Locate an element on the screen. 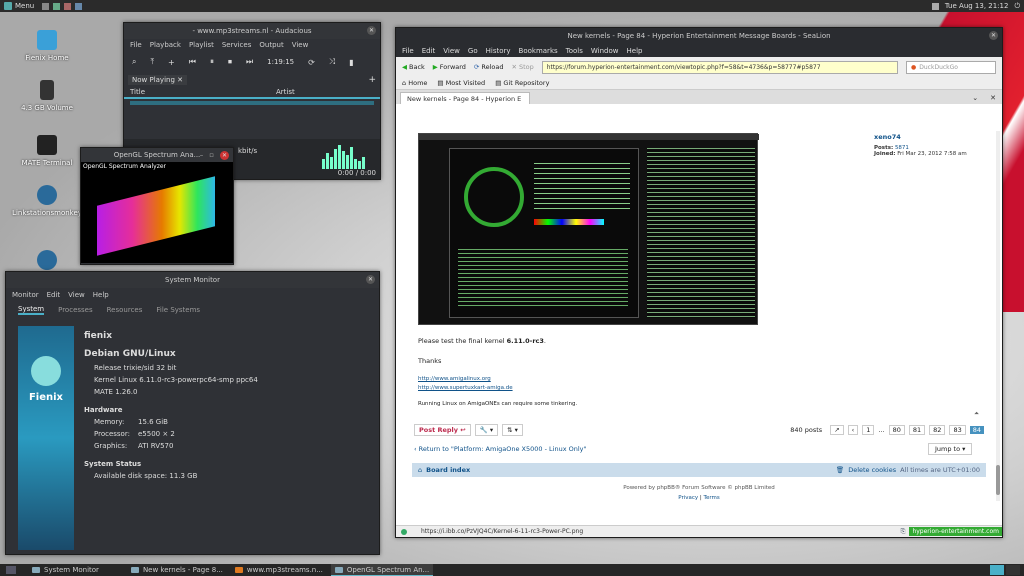 The image size is (1024, 576). page-82: 82 is located at coordinates (937, 430).